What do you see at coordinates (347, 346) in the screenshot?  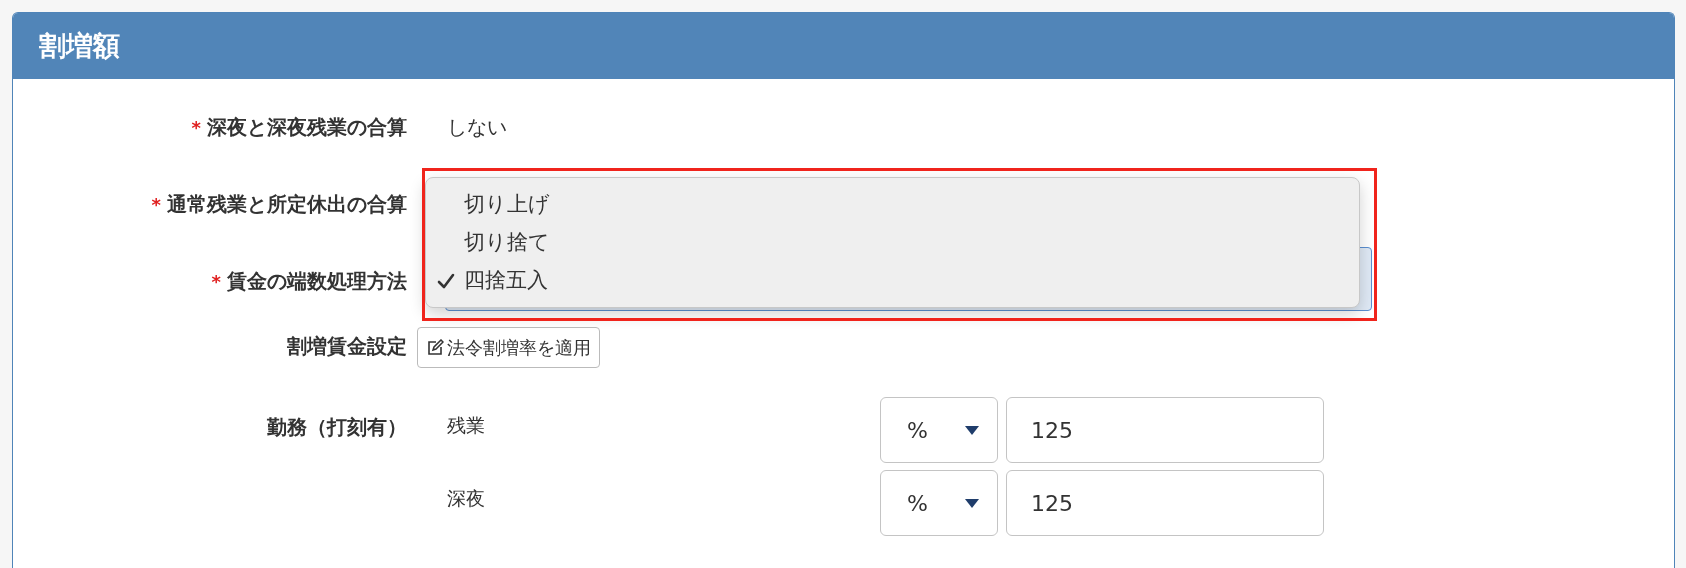 I see `field-label: 割増賃金設定` at bounding box center [347, 346].